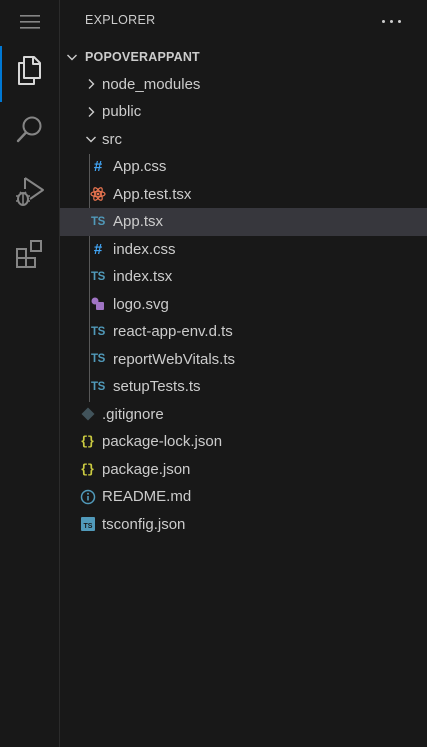 The height and width of the screenshot is (747, 427). I want to click on file-label: logo.svg, so click(141, 304).